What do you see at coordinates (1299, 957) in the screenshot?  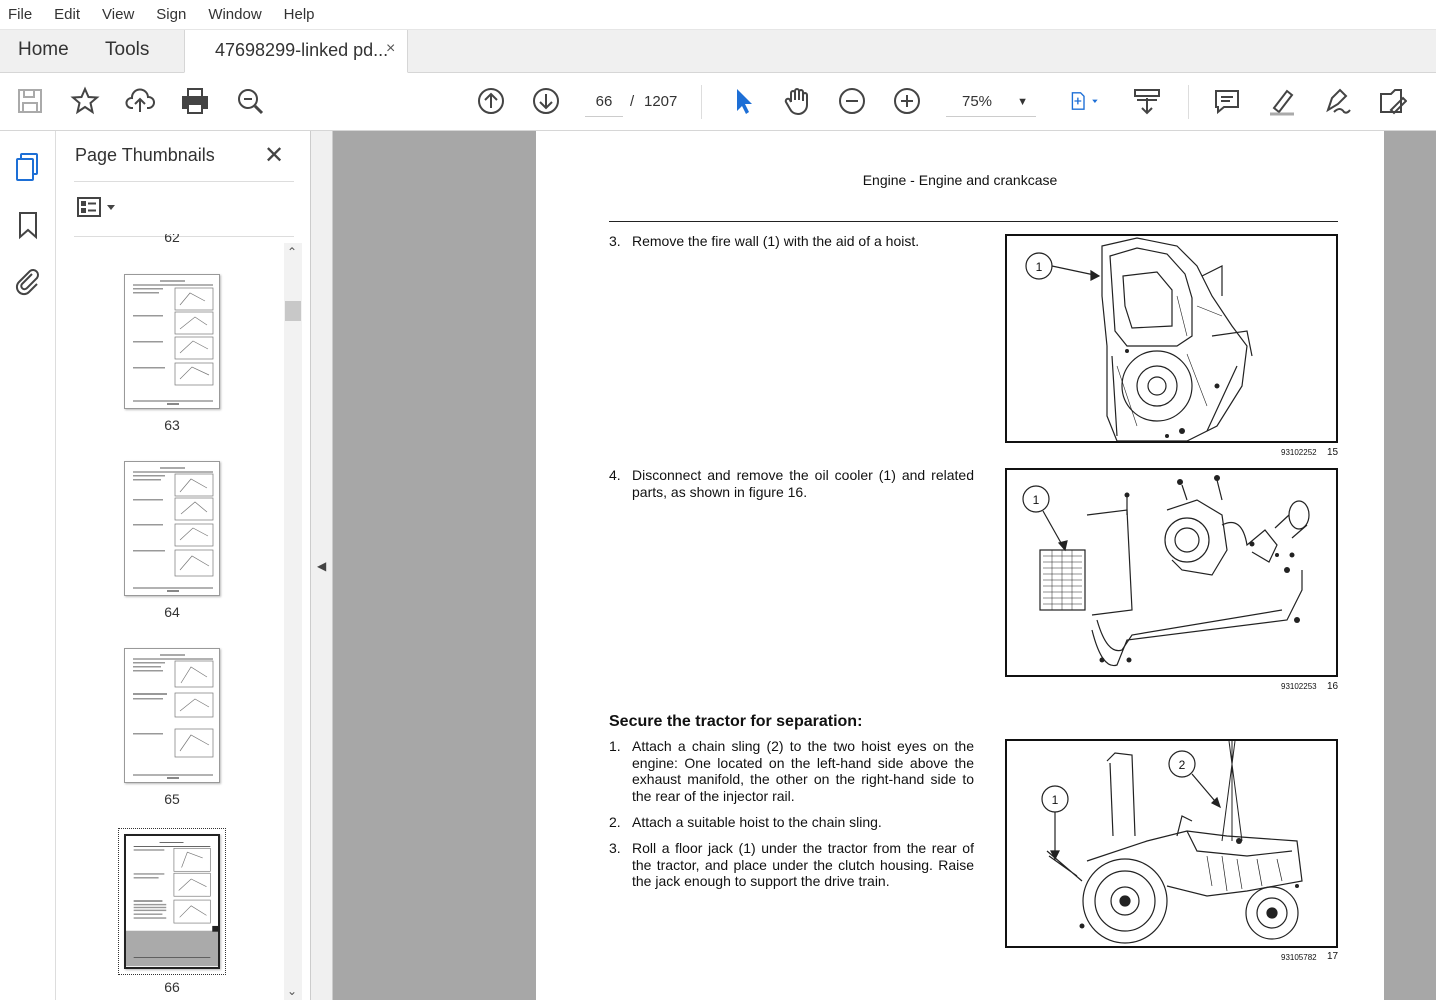 I see `figure-code: 93105782` at bounding box center [1299, 957].